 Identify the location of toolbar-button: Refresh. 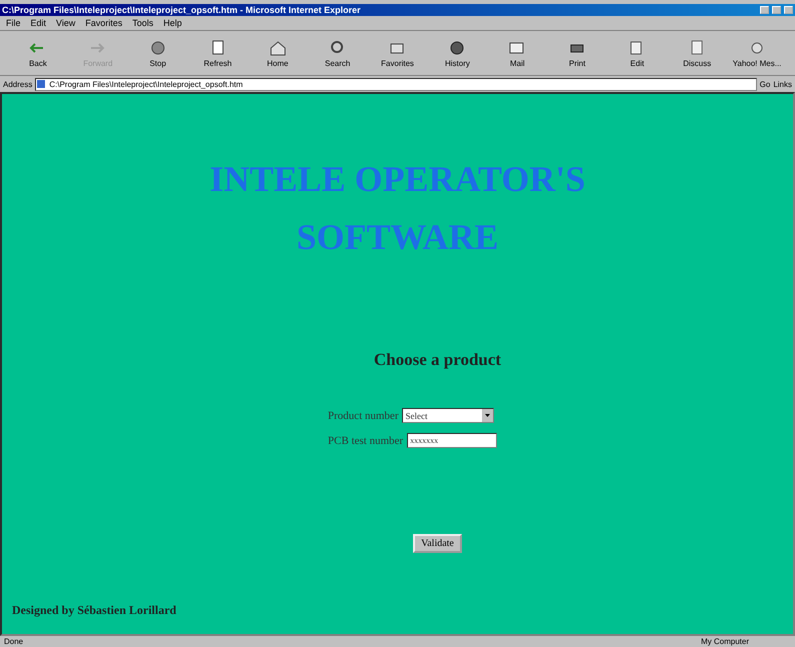
(218, 53).